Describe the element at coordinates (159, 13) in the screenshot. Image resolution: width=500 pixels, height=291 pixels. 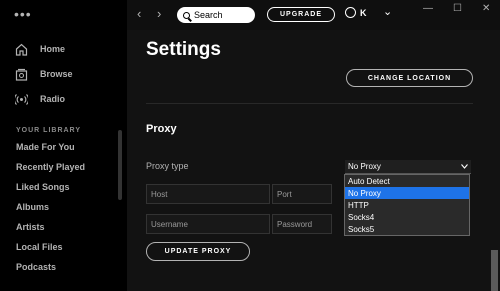
I see `forward-button: ›` at that location.